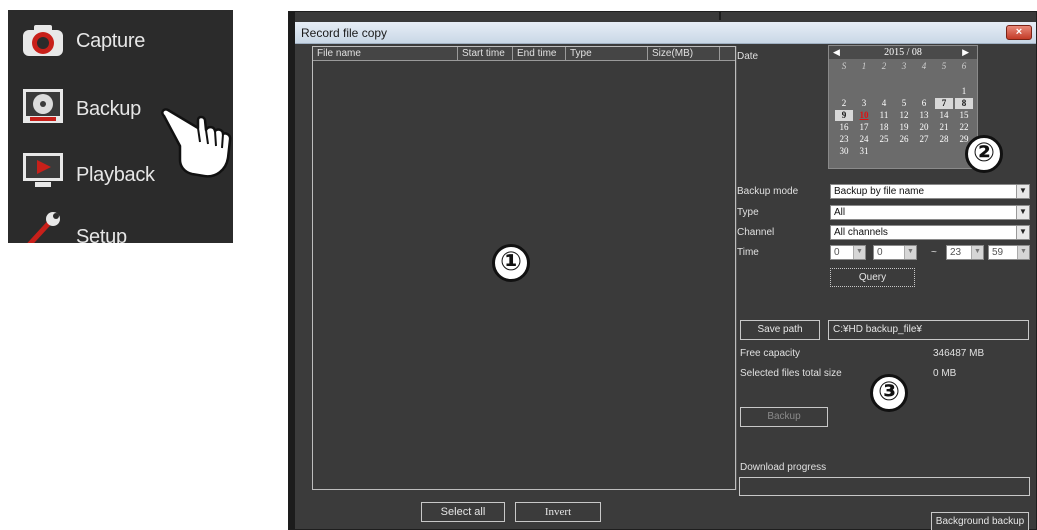 The height and width of the screenshot is (530, 1037). Describe the element at coordinates (684, 54) in the screenshot. I see `column-size: Size(MB)` at that location.